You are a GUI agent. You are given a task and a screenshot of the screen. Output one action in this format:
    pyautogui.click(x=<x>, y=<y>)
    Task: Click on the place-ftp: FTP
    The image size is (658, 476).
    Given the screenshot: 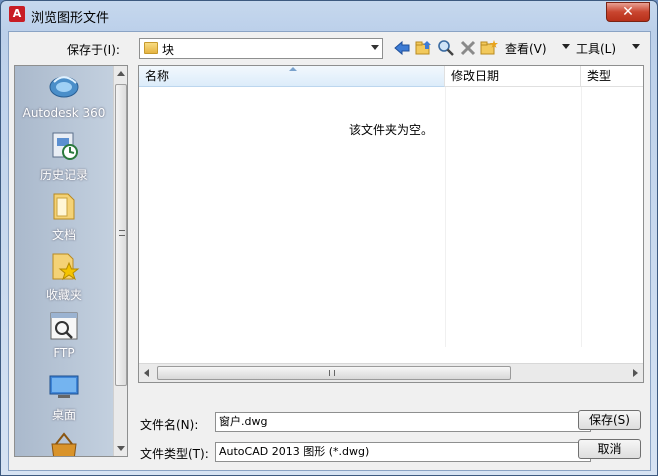 What is the action you would take?
    pyautogui.click(x=64, y=336)
    